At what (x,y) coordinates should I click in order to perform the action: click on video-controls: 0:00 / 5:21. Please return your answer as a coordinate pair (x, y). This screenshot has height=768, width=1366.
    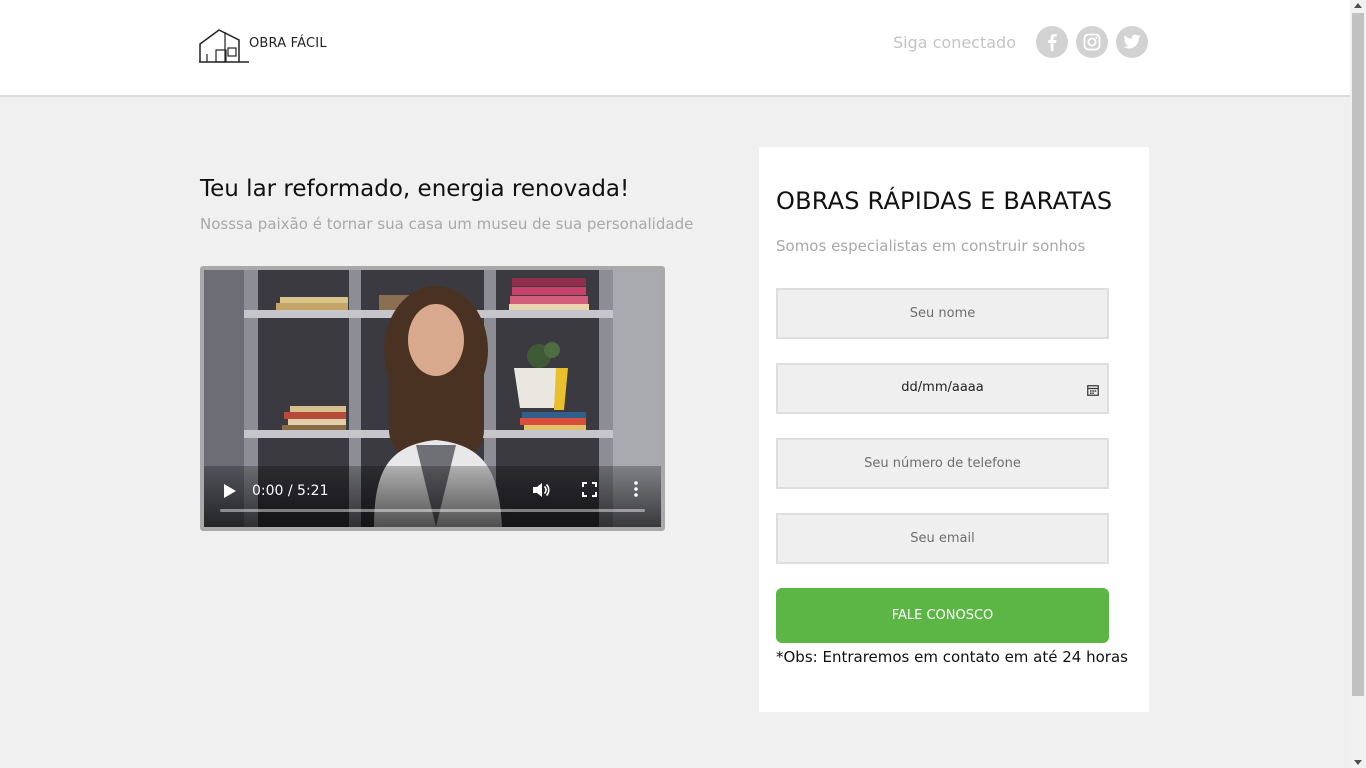
    Looking at the image, I should click on (432, 497).